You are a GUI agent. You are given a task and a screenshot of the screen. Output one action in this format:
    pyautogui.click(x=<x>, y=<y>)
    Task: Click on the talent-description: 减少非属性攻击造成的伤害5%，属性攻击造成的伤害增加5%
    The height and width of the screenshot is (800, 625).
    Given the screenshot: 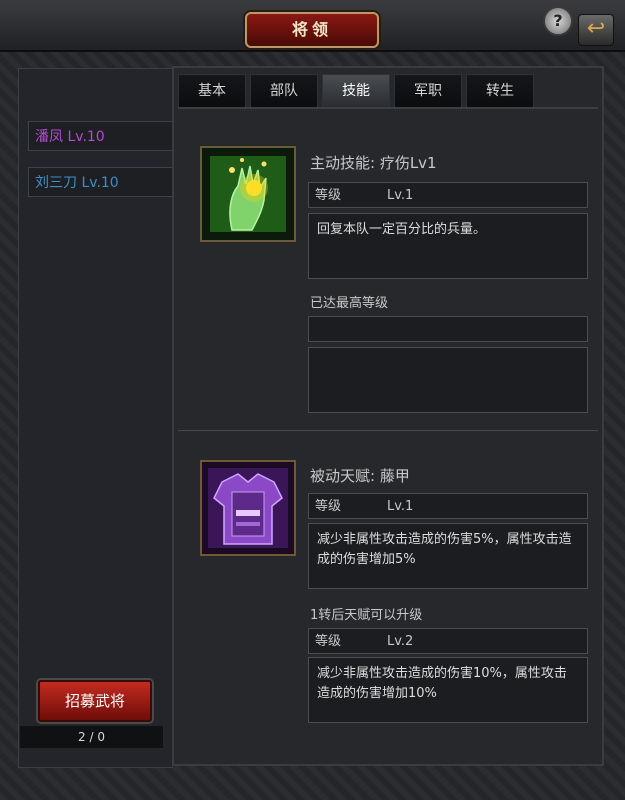 What is the action you would take?
    pyautogui.click(x=448, y=556)
    